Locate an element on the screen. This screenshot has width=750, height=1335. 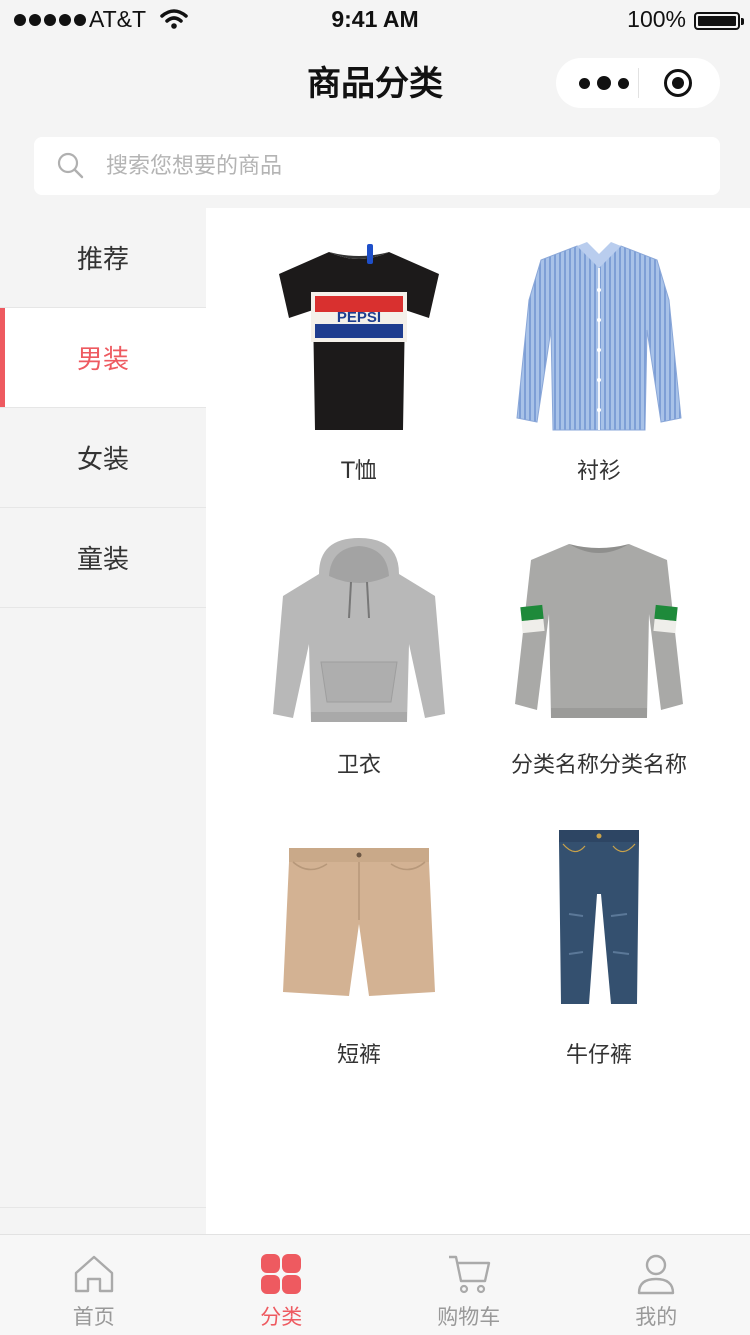
sidebar-item-label: 推荐 is located at coordinates (103, 257).